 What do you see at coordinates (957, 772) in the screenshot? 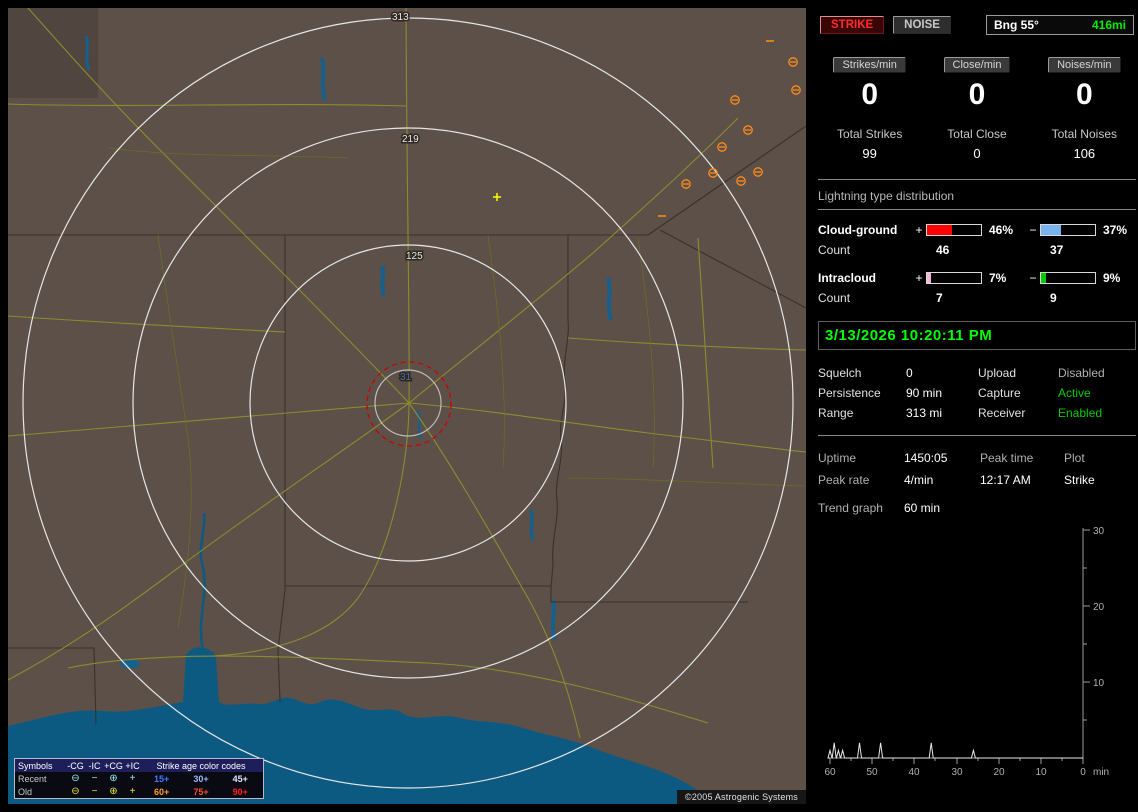
I see `trend-x-tick: 30` at bounding box center [957, 772].